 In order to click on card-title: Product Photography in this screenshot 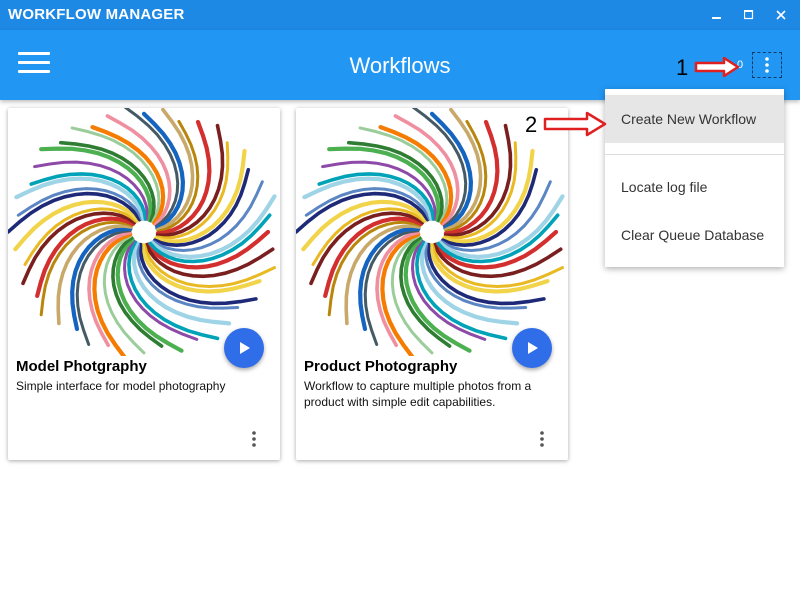, I will do `click(381, 366)`.